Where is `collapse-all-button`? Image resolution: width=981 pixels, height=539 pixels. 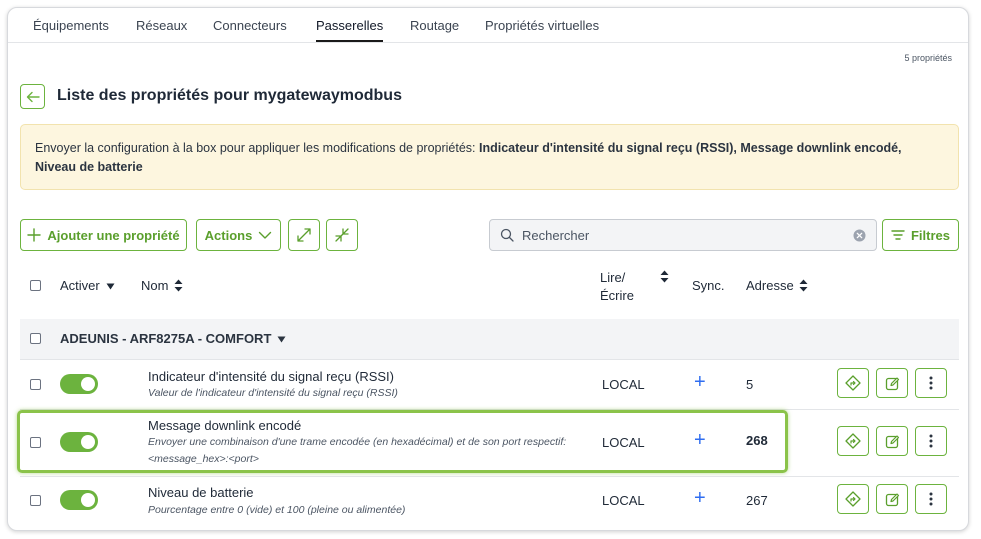
collapse-all-button is located at coordinates (342, 235).